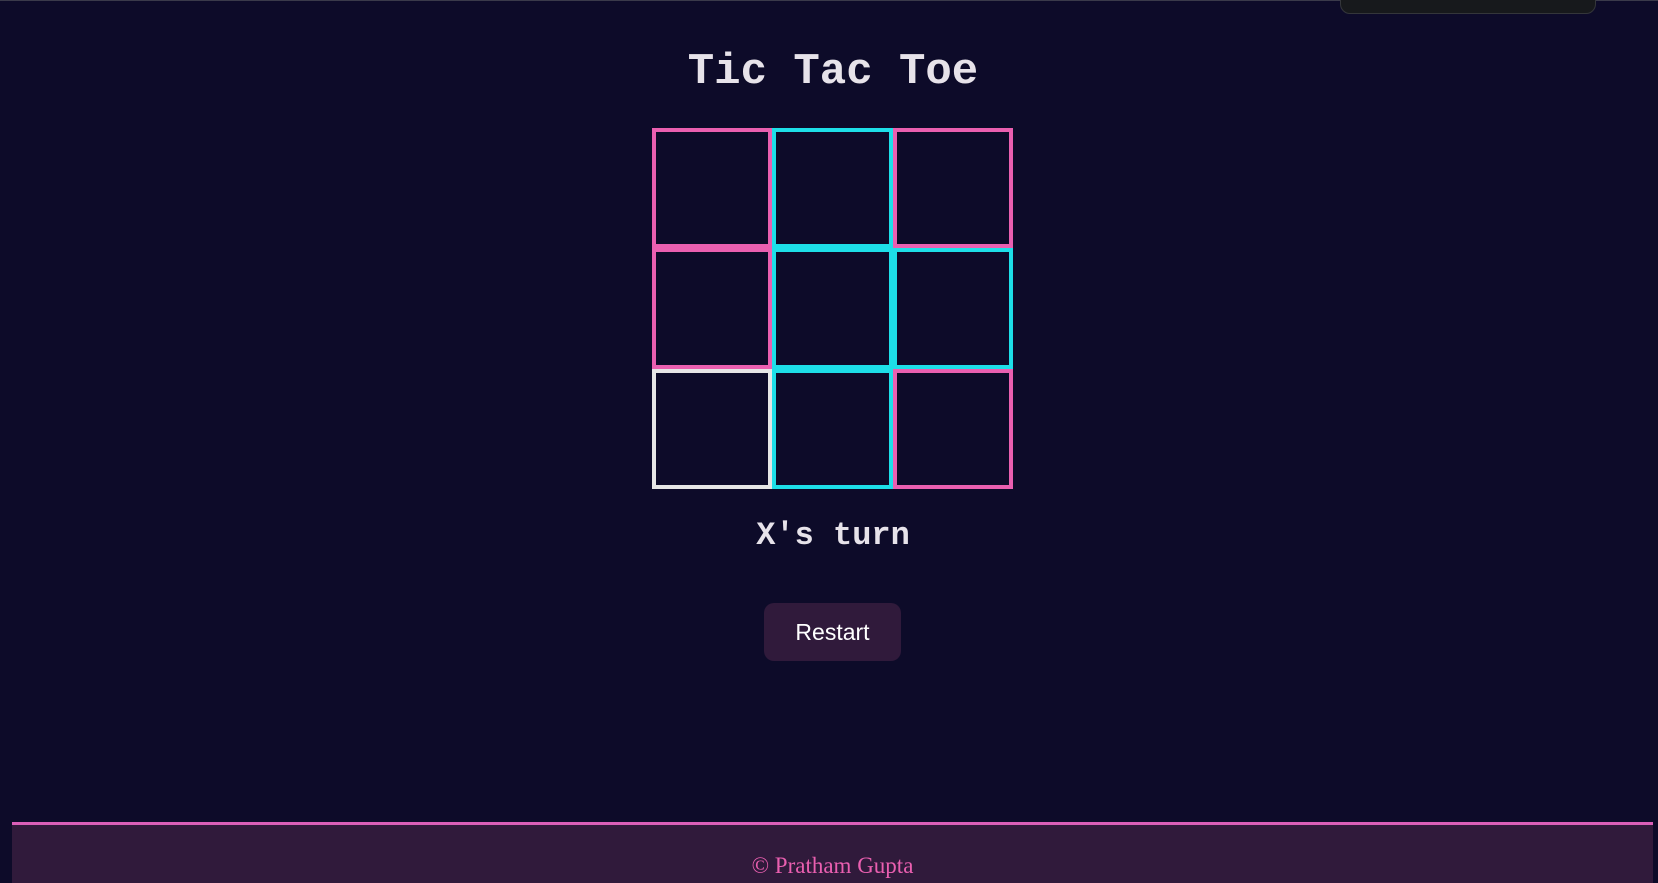 Image resolution: width=1658 pixels, height=883 pixels. I want to click on footer-copyright: © Pratham Gupta, so click(832, 865).